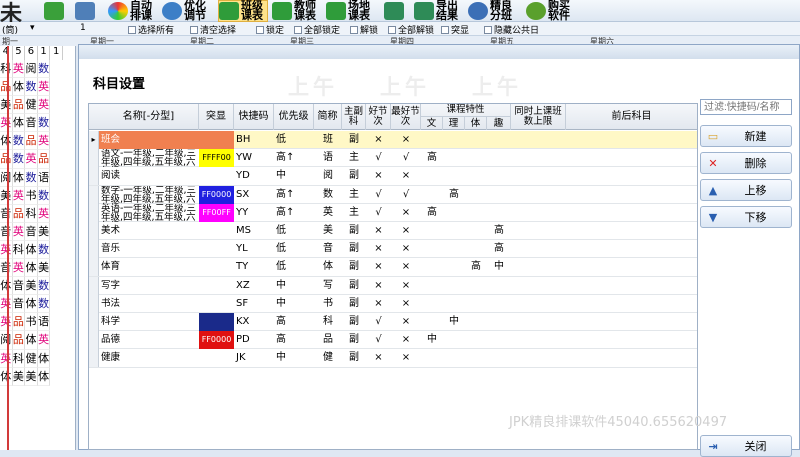 Image resolution: width=800 pixels, height=457 pixels. What do you see at coordinates (216, 340) in the screenshot?
I see `cell-color-text: FF0000` at bounding box center [216, 340].